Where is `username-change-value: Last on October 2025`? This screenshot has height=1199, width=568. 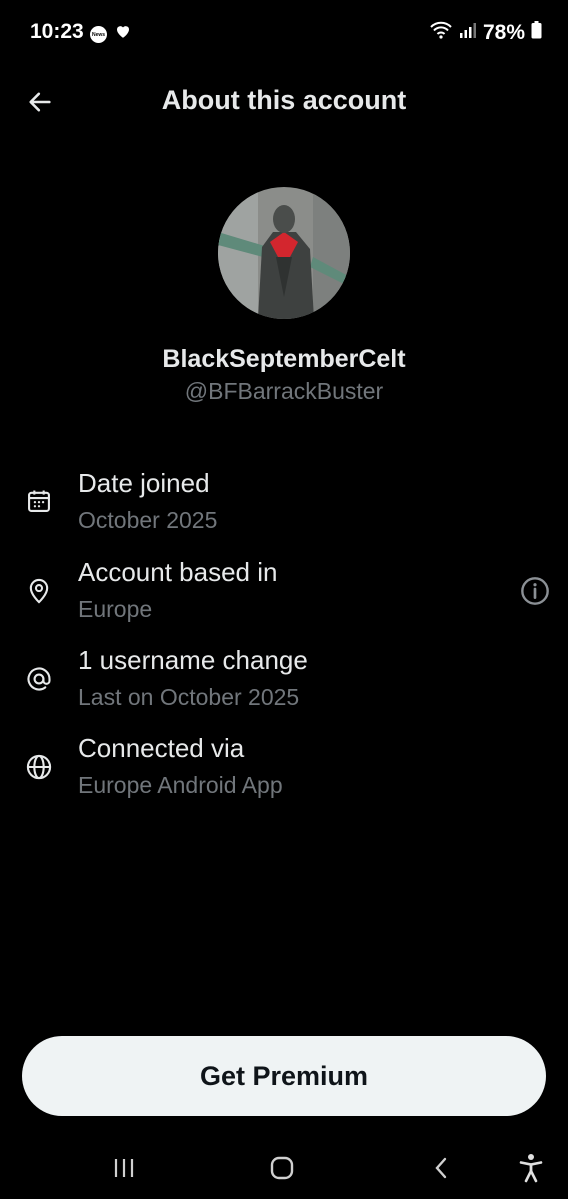 username-change-value: Last on October 2025 is located at coordinates (189, 697).